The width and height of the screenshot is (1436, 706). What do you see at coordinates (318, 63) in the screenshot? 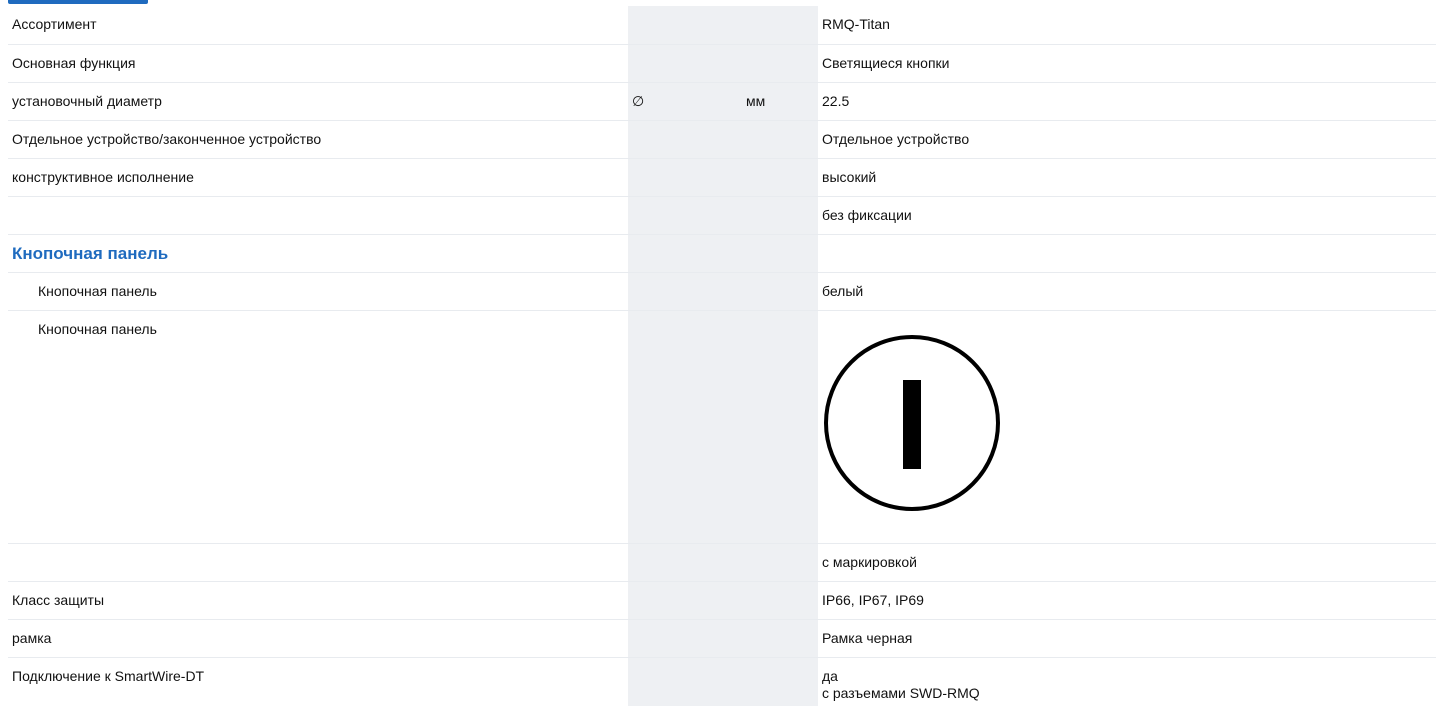
I see `spec-label: Основная функция` at bounding box center [318, 63].